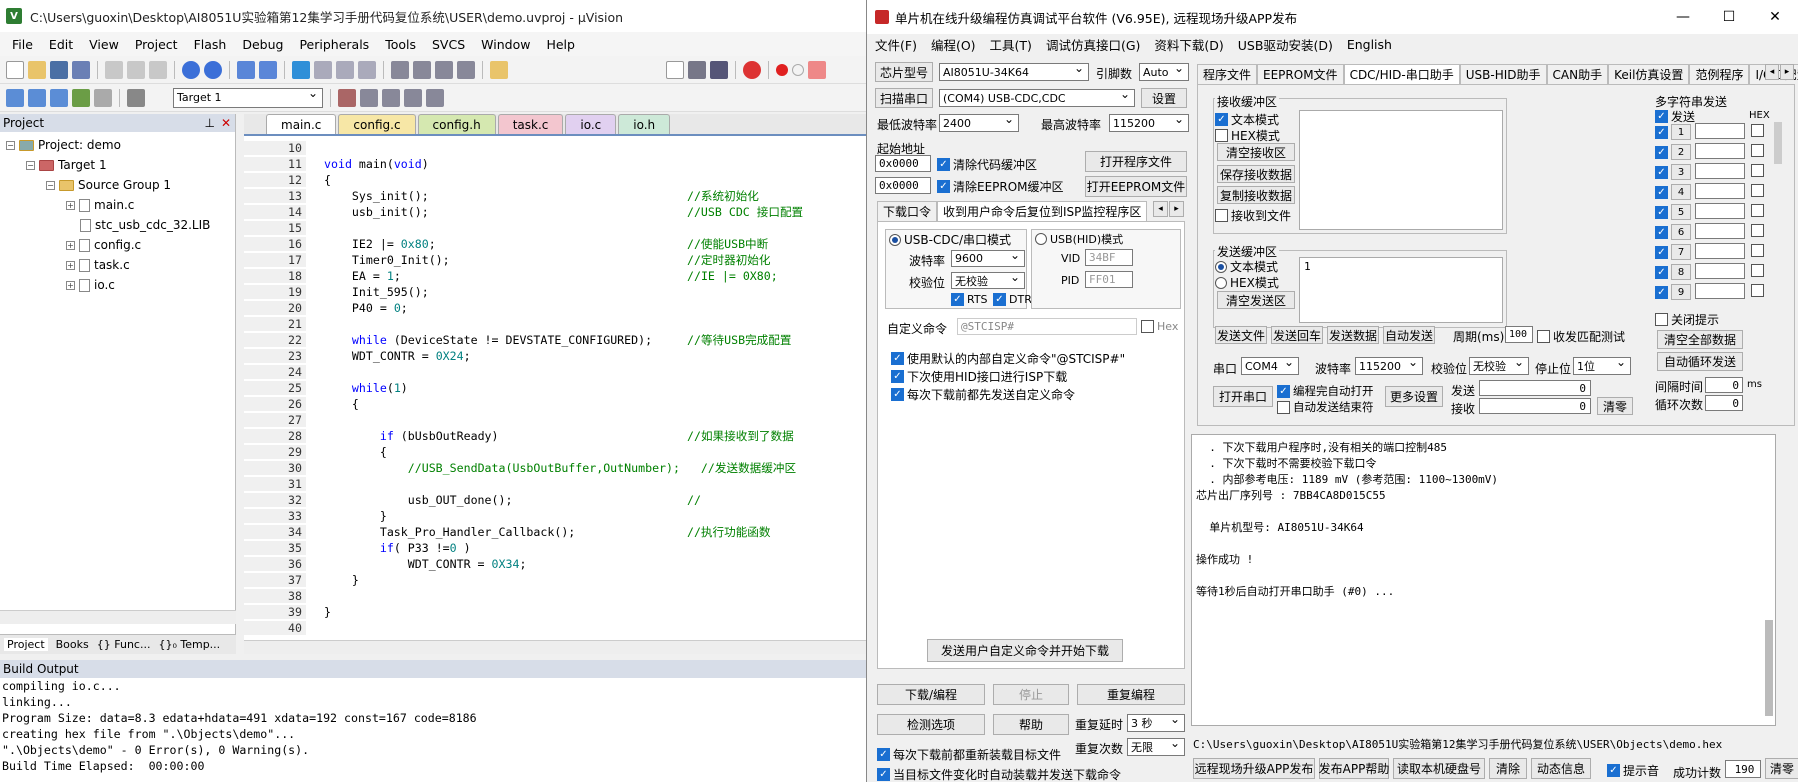 This screenshot has height=782, width=1798. What do you see at coordinates (1724, 403) in the screenshot?
I see `loop-input: 0` at bounding box center [1724, 403].